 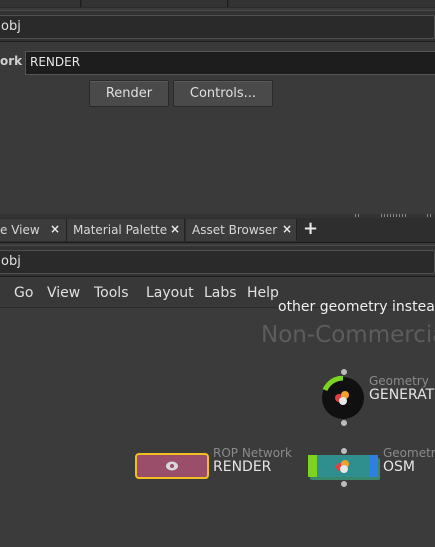 What do you see at coordinates (230, 63) in the screenshot?
I see `network-field: RENDER` at bounding box center [230, 63].